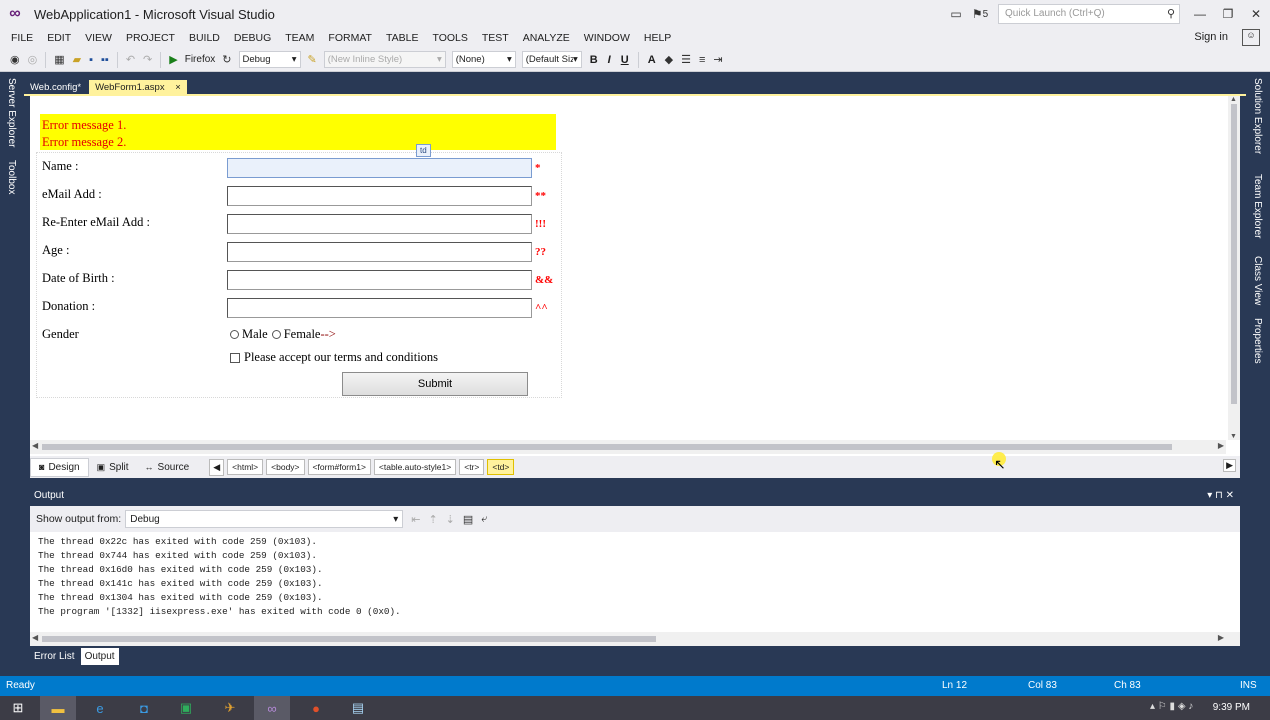  Describe the element at coordinates (484, 519) in the screenshot. I see `word-wrap-icon: ⤶` at that location.